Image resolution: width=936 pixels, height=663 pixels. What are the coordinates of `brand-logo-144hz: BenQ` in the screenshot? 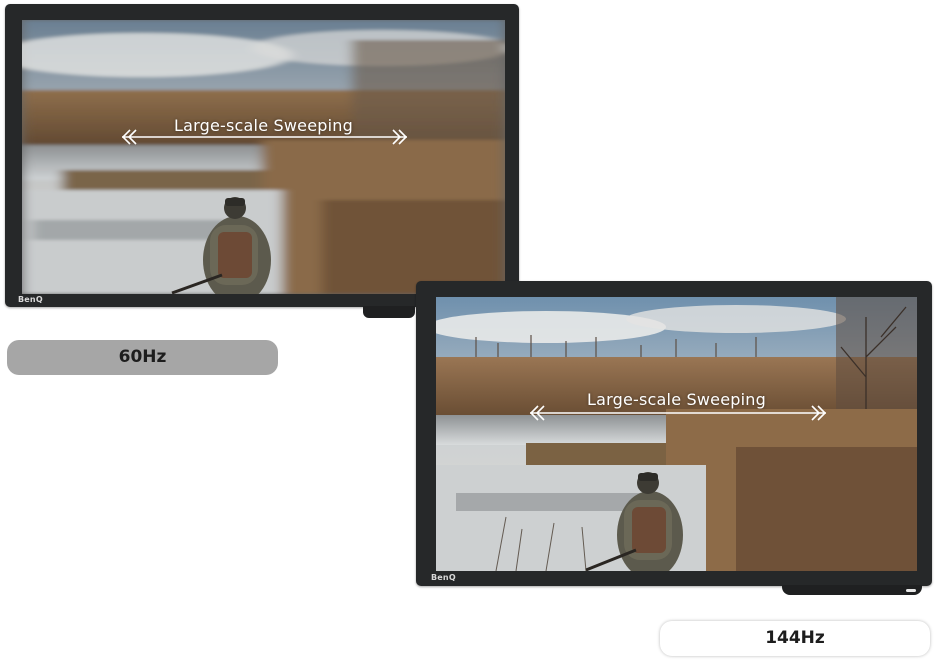 It's located at (443, 577).